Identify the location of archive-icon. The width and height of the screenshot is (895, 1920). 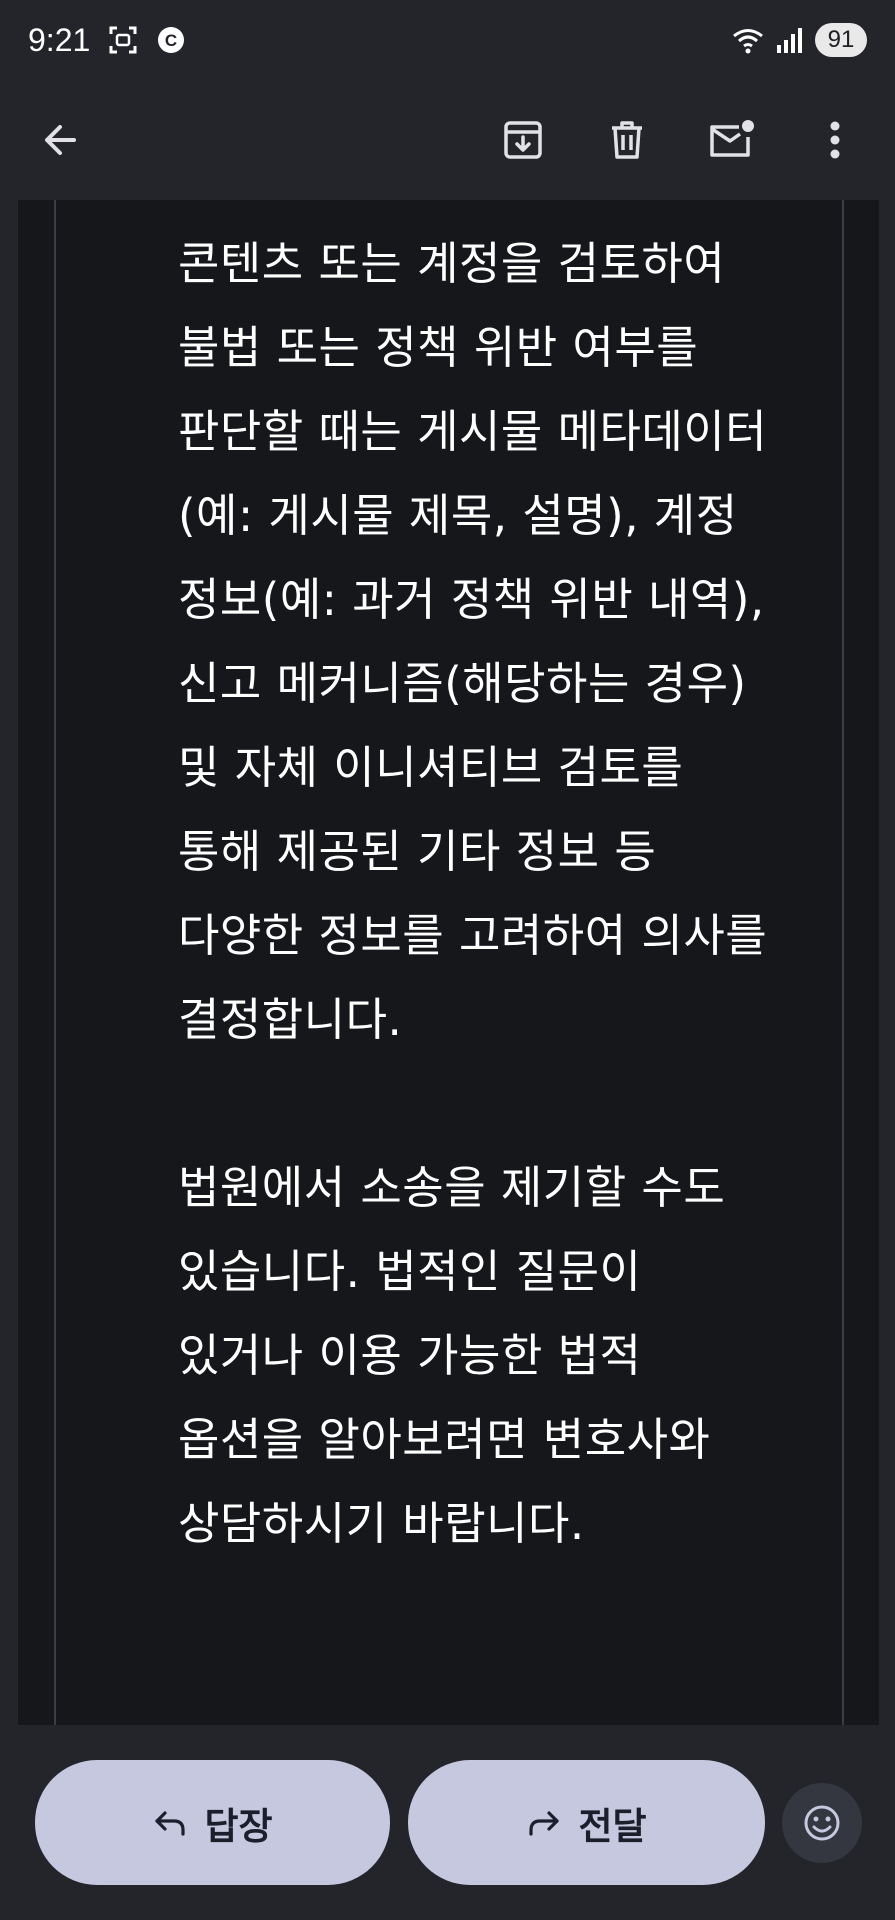
(523, 140).